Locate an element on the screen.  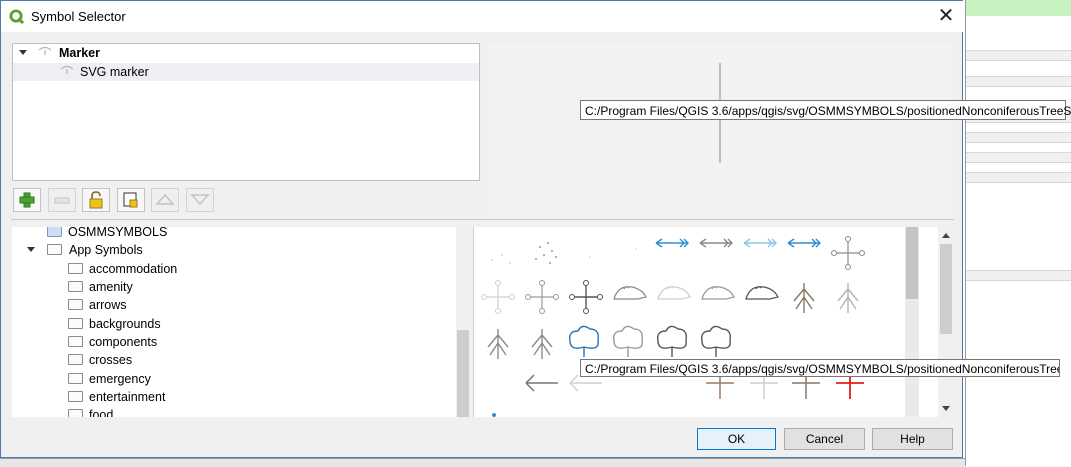
symbol-partial is located at coordinates (504, 412).